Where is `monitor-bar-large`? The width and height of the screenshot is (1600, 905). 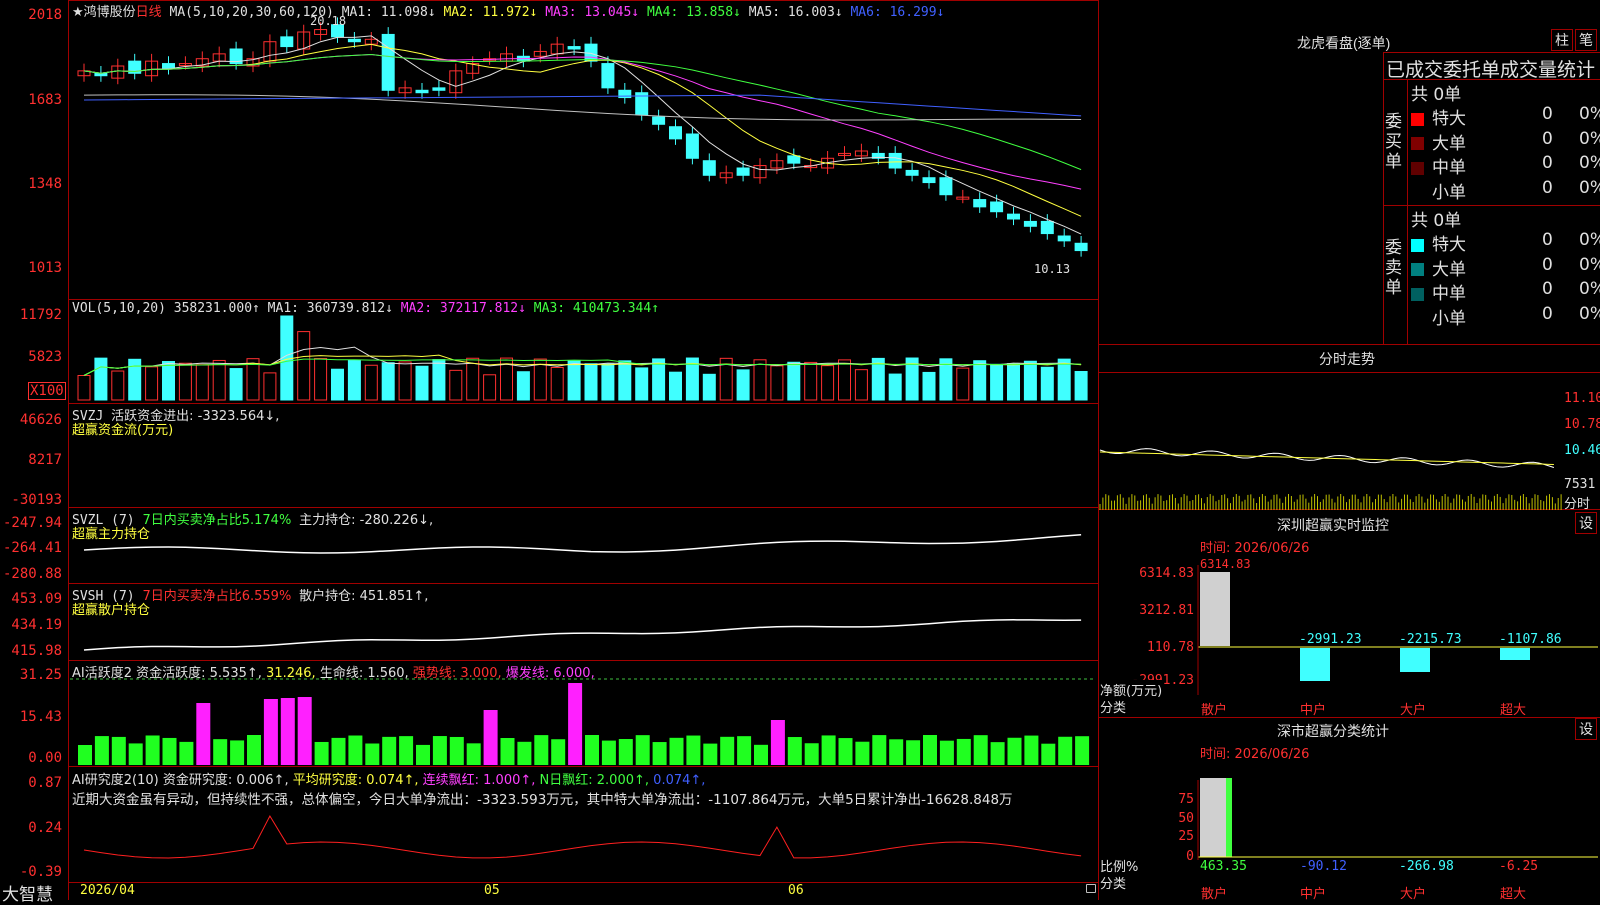 monitor-bar-large is located at coordinates (1415, 660).